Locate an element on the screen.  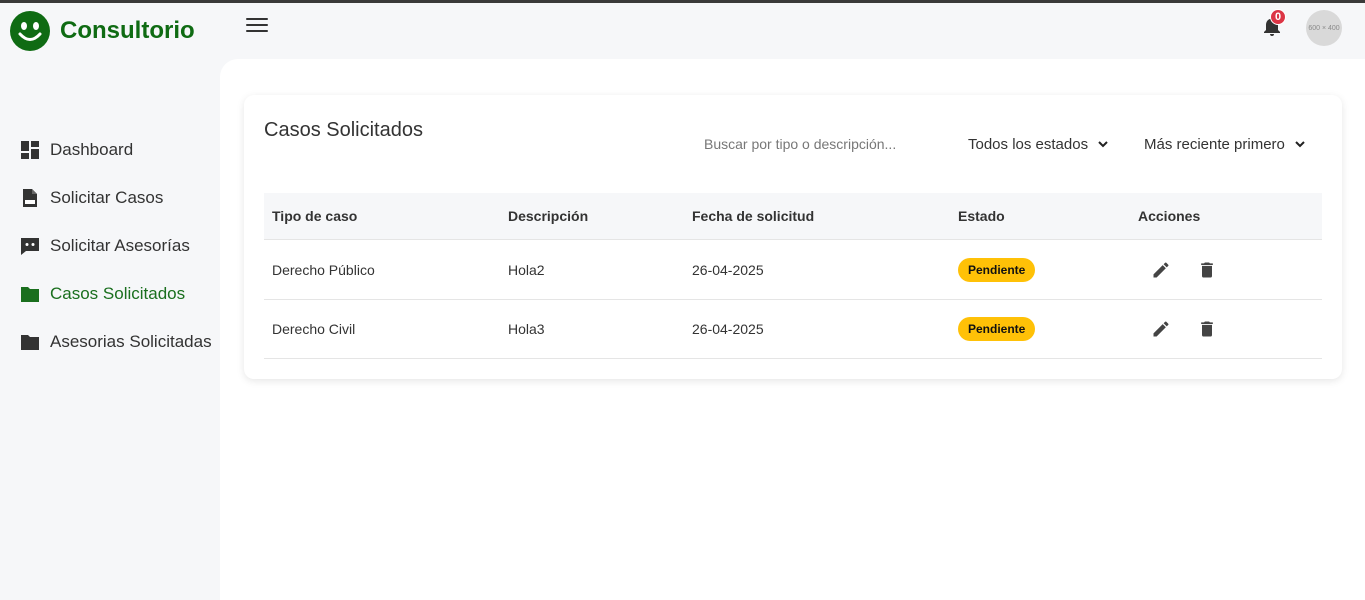
chat-icon is located at coordinates (30, 246).